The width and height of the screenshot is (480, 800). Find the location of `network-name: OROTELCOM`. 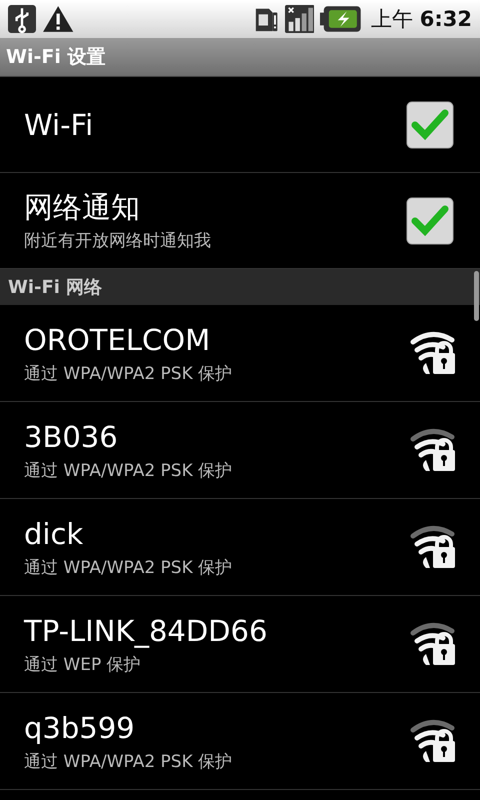

network-name: OROTELCOM is located at coordinates (118, 340).